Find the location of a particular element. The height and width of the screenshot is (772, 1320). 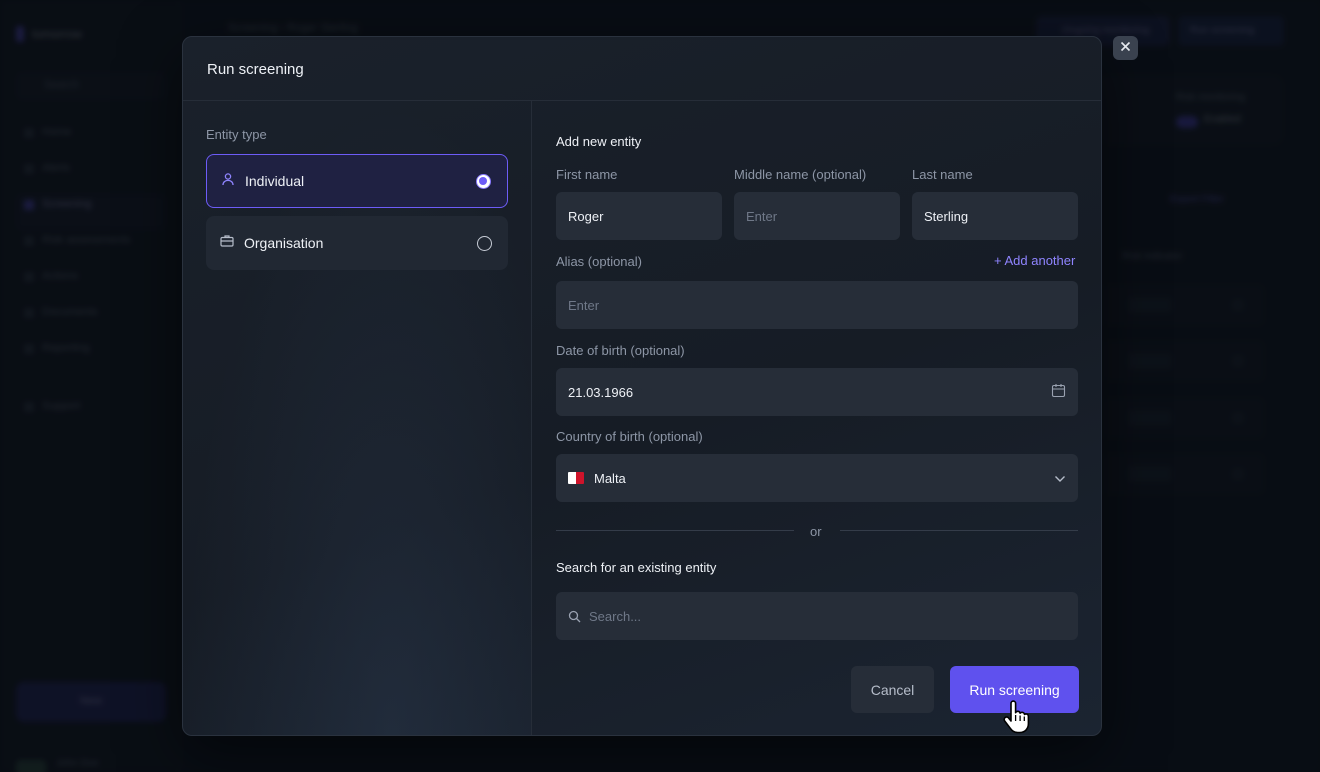

last-name-field: Sterling is located at coordinates (995, 216).